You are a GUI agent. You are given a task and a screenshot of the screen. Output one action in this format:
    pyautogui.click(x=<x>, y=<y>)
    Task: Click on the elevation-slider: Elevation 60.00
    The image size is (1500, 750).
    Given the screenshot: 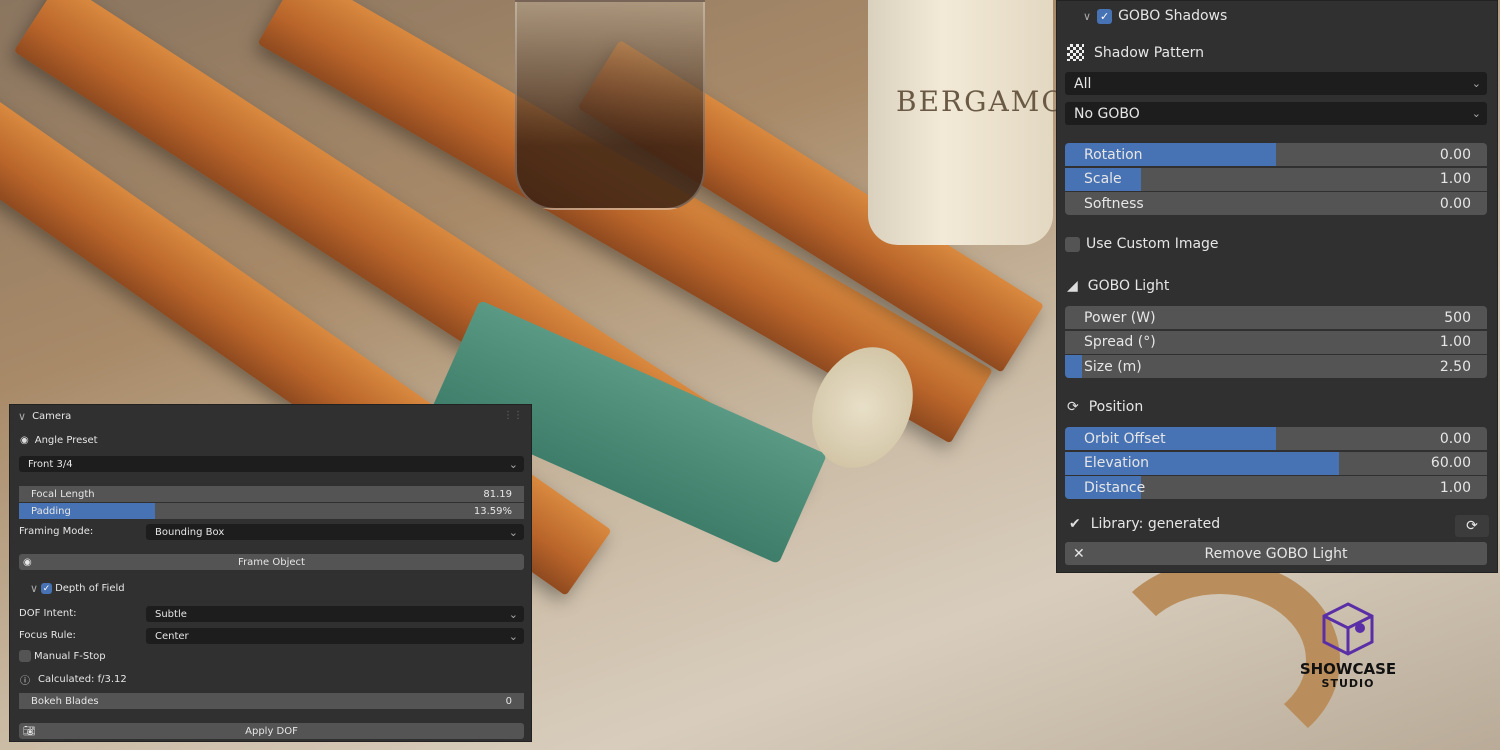 What is the action you would take?
    pyautogui.click(x=1276, y=463)
    